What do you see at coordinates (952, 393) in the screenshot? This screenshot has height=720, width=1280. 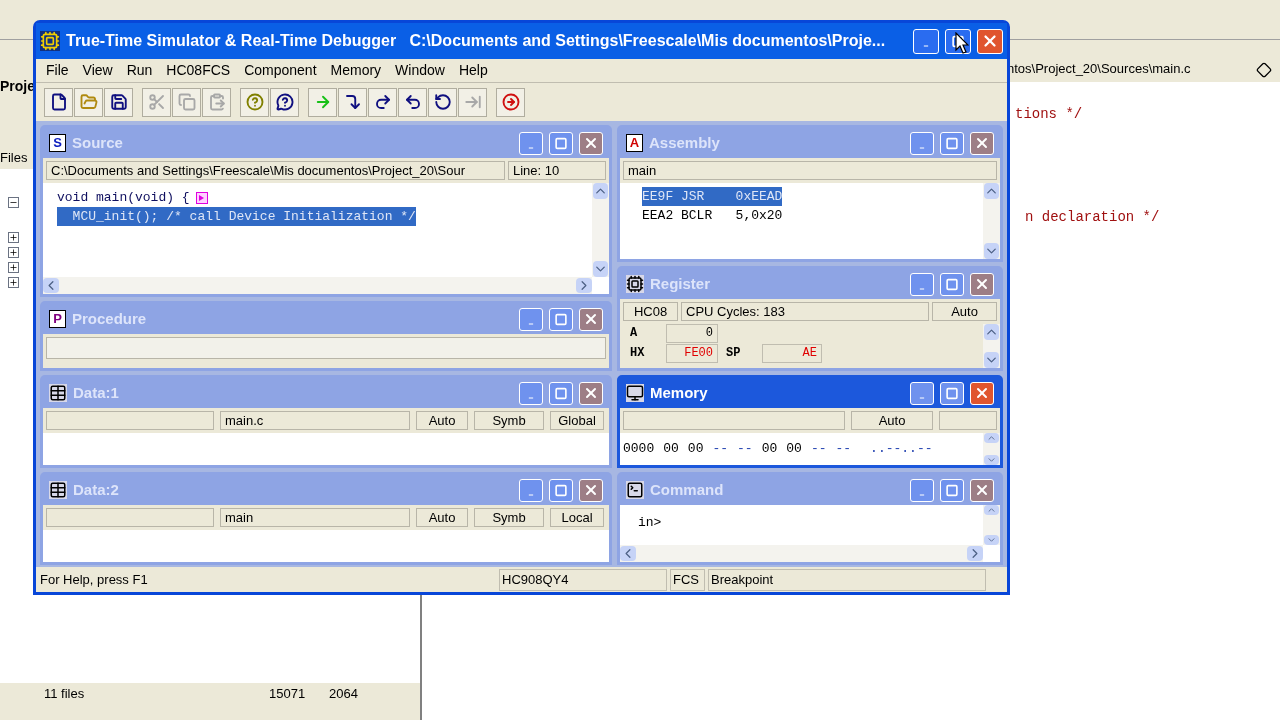 I see `maximize-button` at bounding box center [952, 393].